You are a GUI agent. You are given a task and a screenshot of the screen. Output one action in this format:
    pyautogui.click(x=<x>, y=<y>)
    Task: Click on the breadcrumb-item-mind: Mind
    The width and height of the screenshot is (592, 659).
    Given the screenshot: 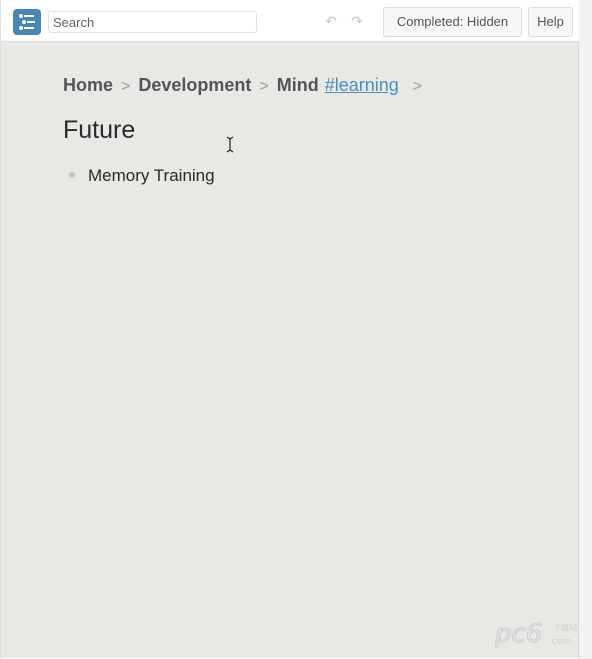 What is the action you would take?
    pyautogui.click(x=298, y=85)
    